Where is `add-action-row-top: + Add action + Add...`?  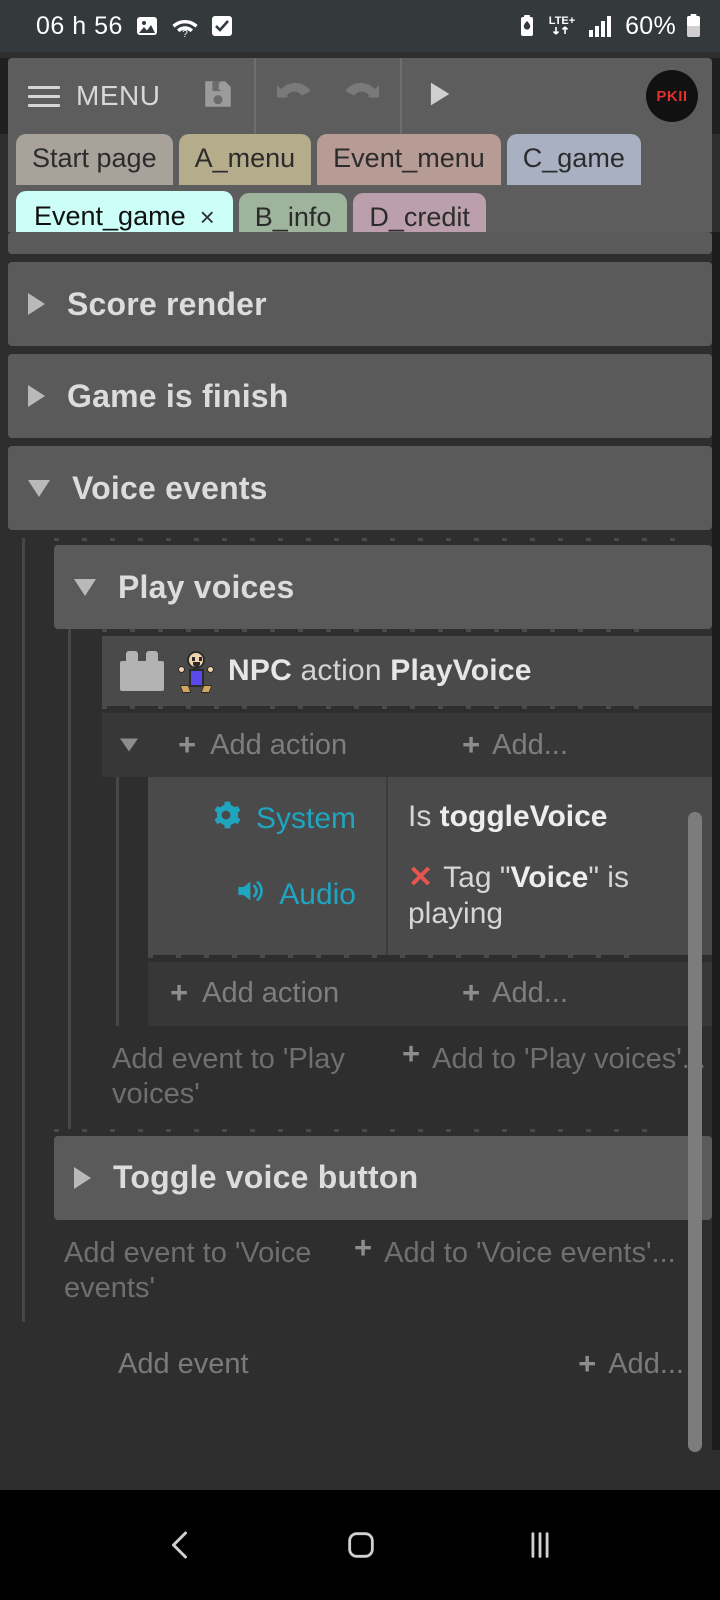
add-action-row-top: + Add action + Add... is located at coordinates (407, 745).